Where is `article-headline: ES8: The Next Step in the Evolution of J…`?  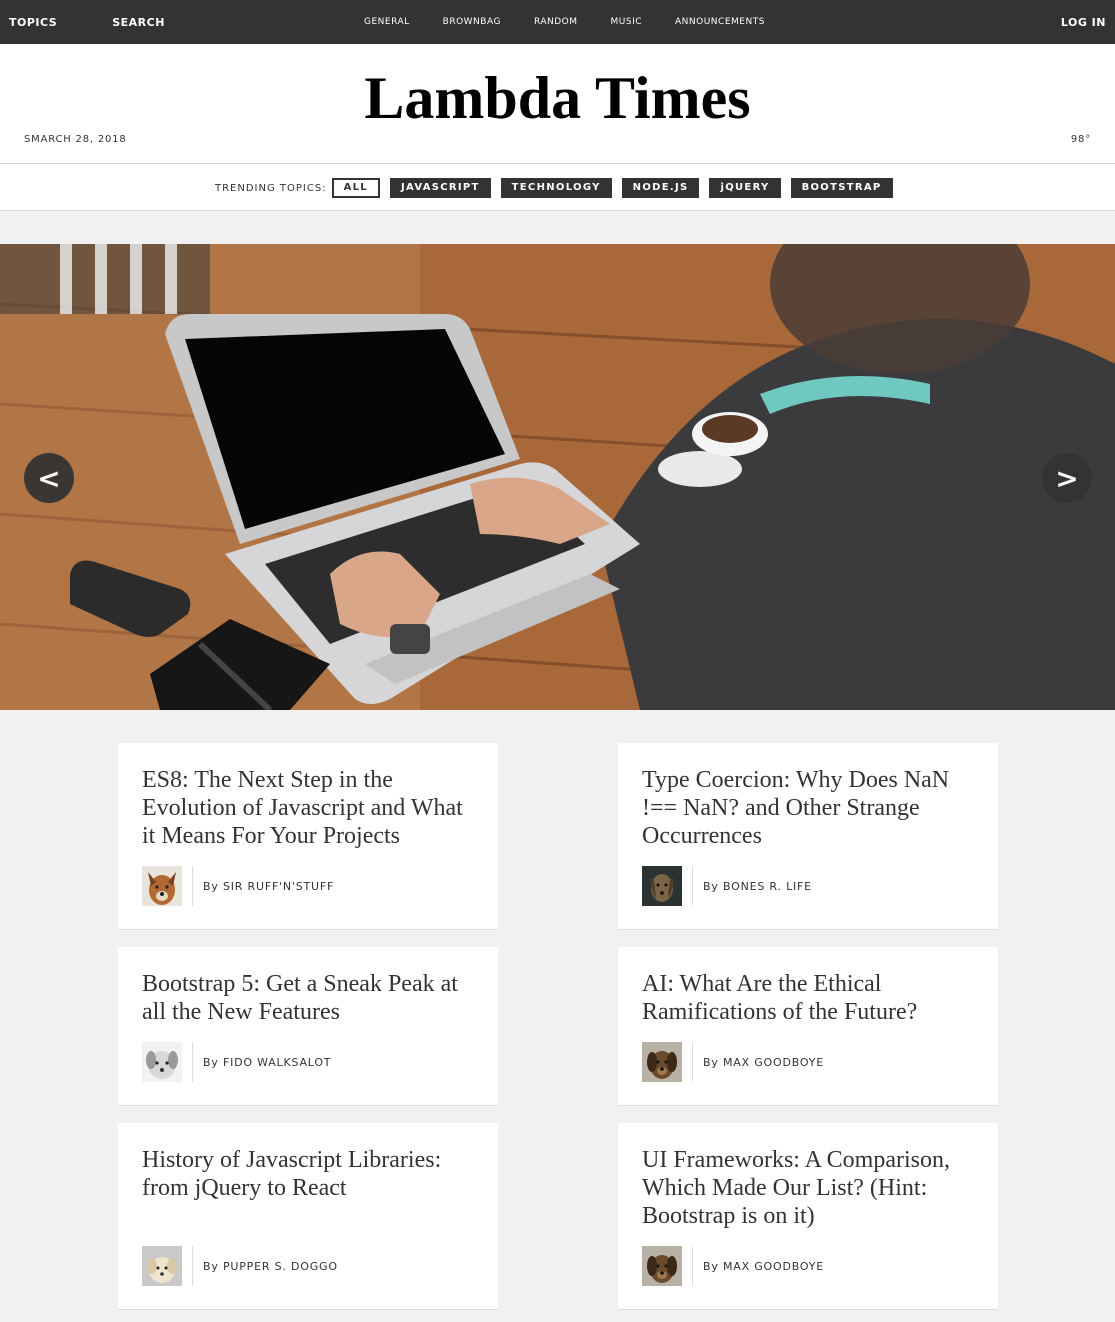 article-headline: ES8: The Next Step in the Evolution of J… is located at coordinates (312, 808).